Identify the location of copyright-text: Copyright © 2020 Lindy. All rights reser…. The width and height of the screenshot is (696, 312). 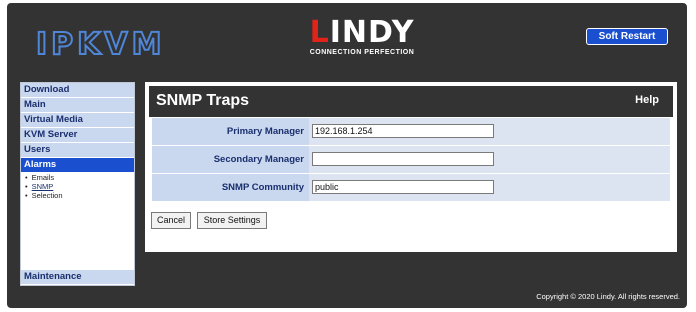
(608, 296).